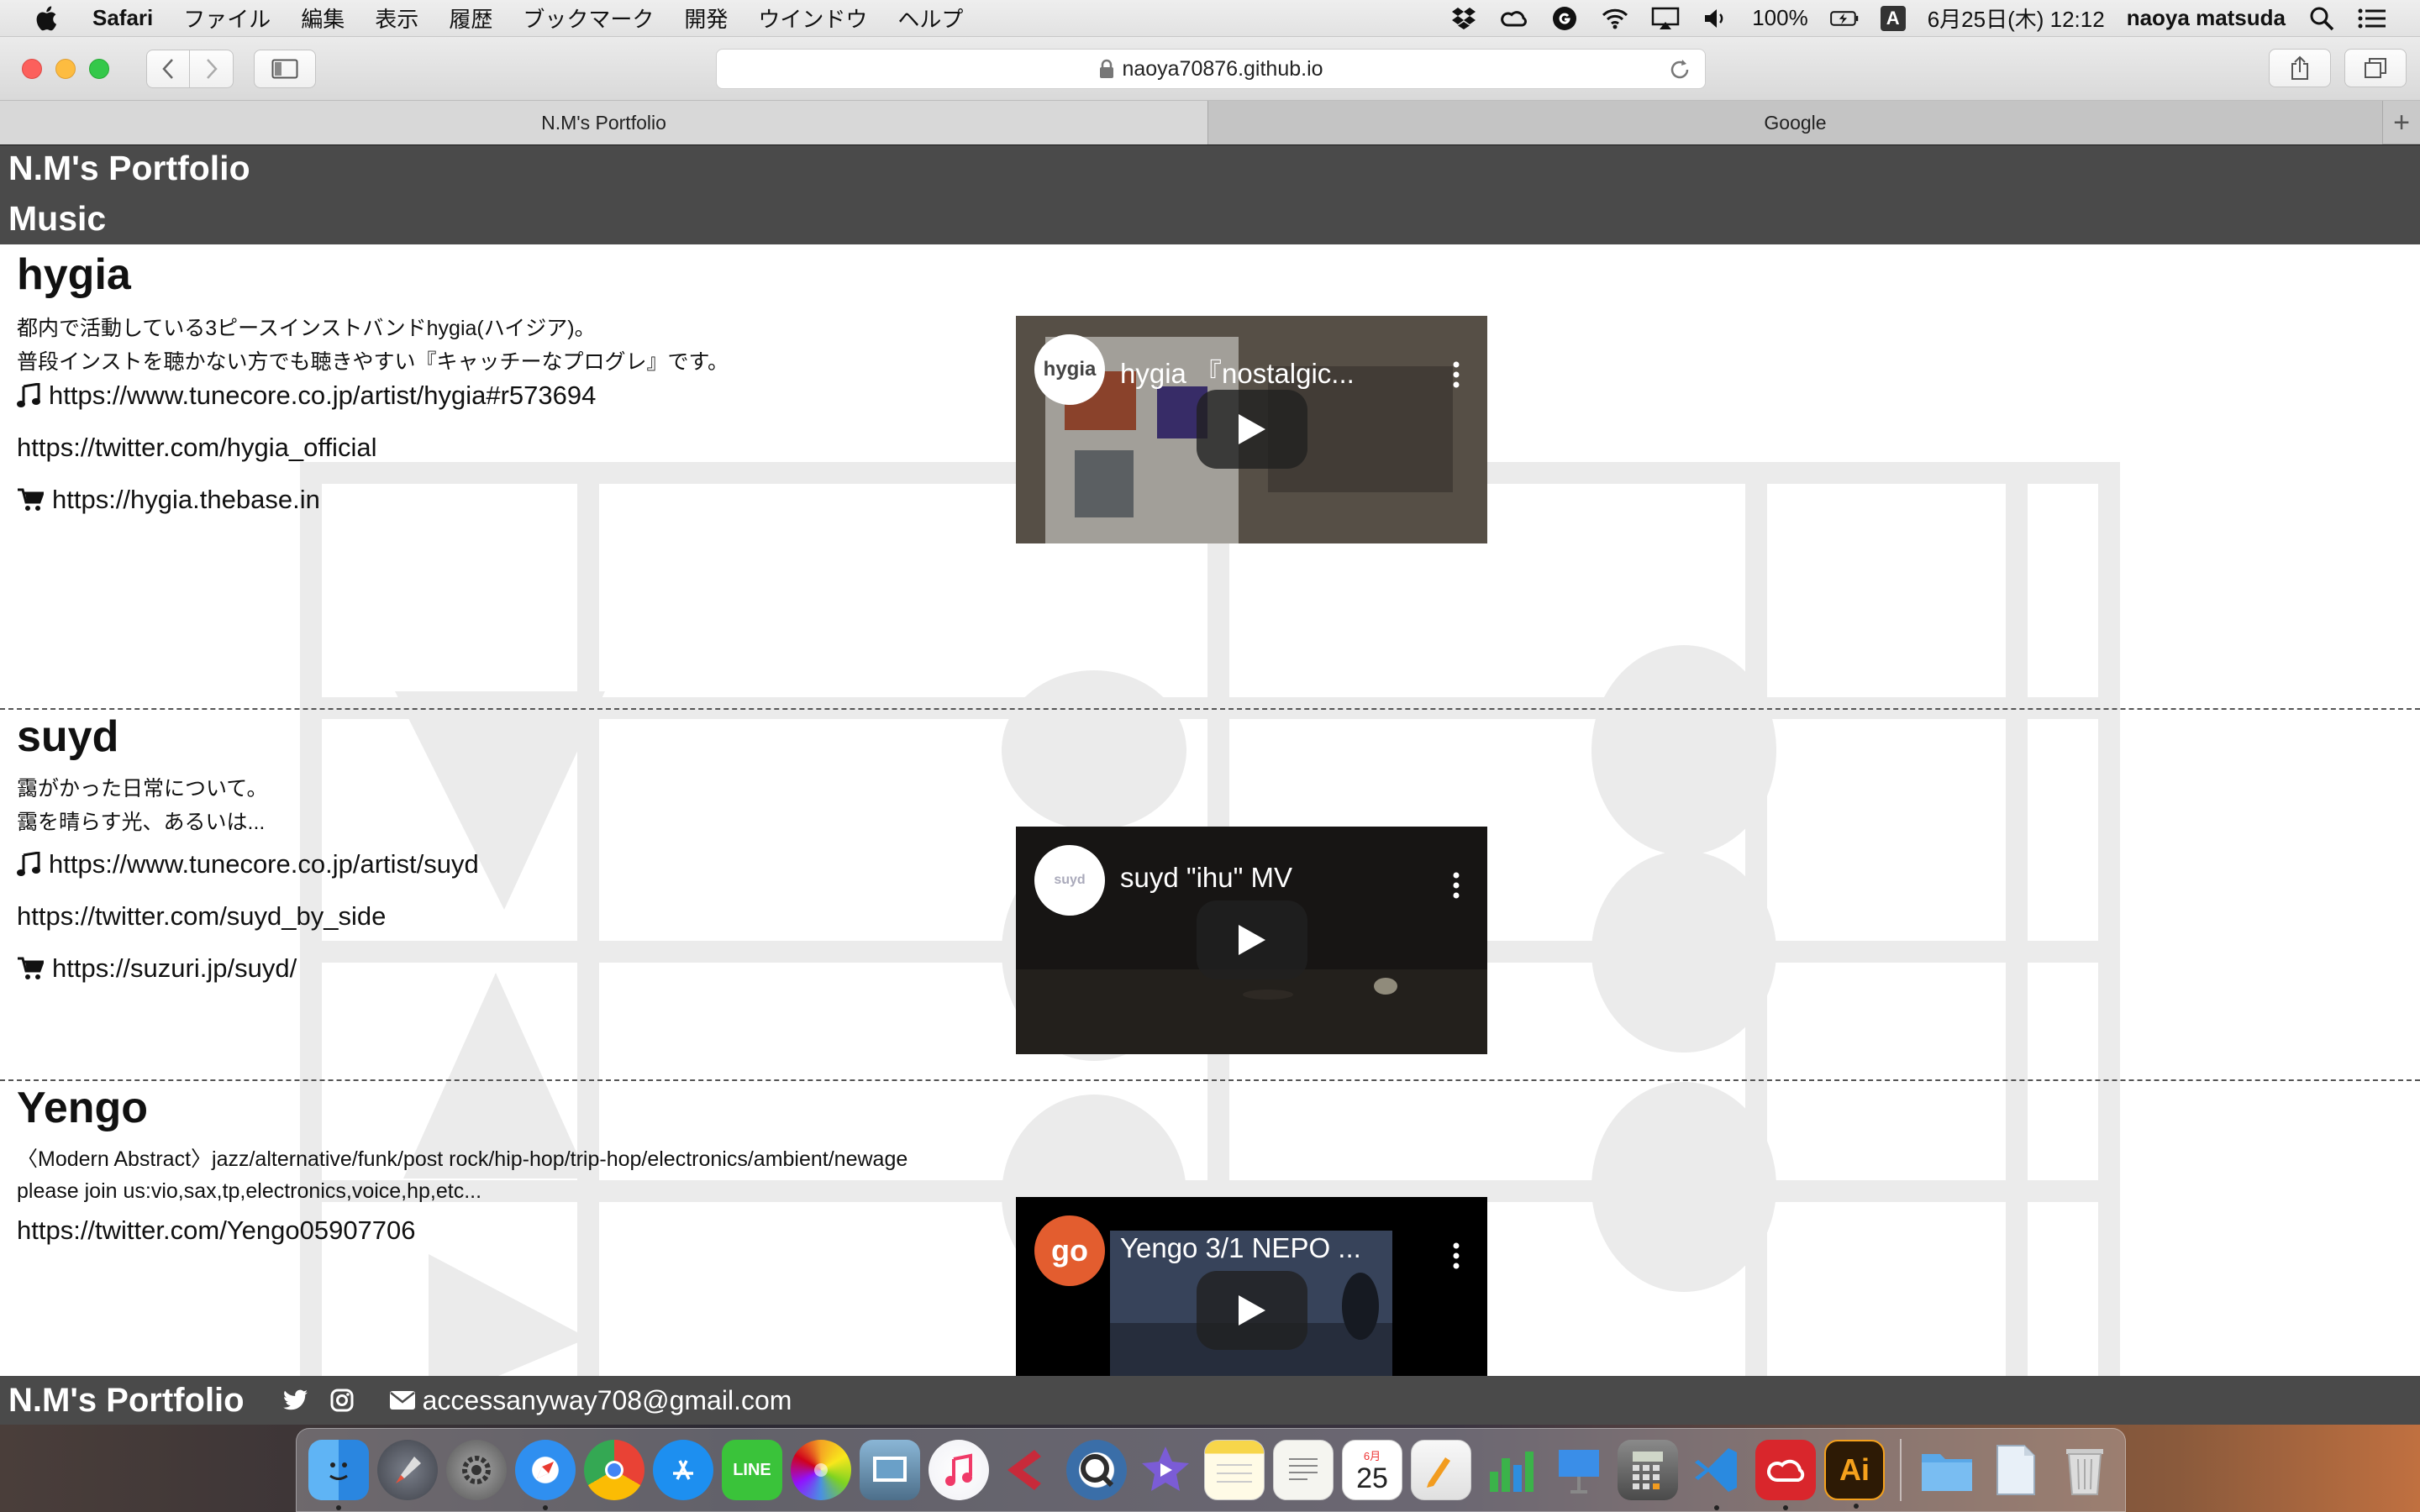  Describe the element at coordinates (65, 68) in the screenshot. I see `minimize-window-button` at that location.